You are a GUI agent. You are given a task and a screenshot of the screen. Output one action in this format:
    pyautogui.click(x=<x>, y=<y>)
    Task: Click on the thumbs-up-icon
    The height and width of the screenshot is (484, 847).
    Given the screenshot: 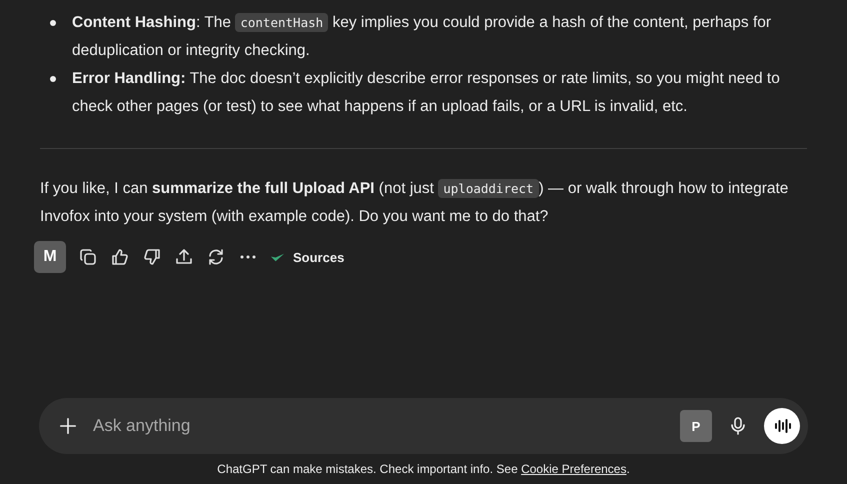 What is the action you would take?
    pyautogui.click(x=120, y=257)
    